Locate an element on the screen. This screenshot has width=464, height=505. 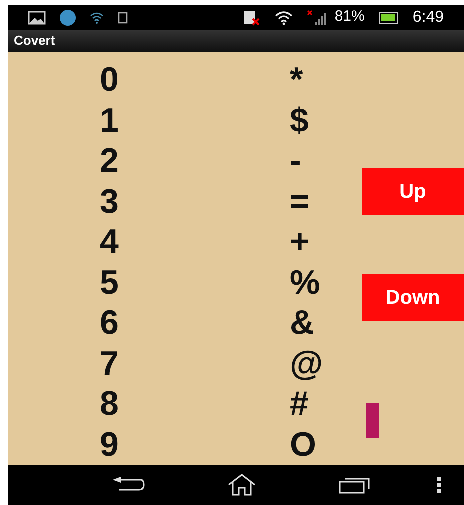
symbol-label: & is located at coordinates (302, 323).